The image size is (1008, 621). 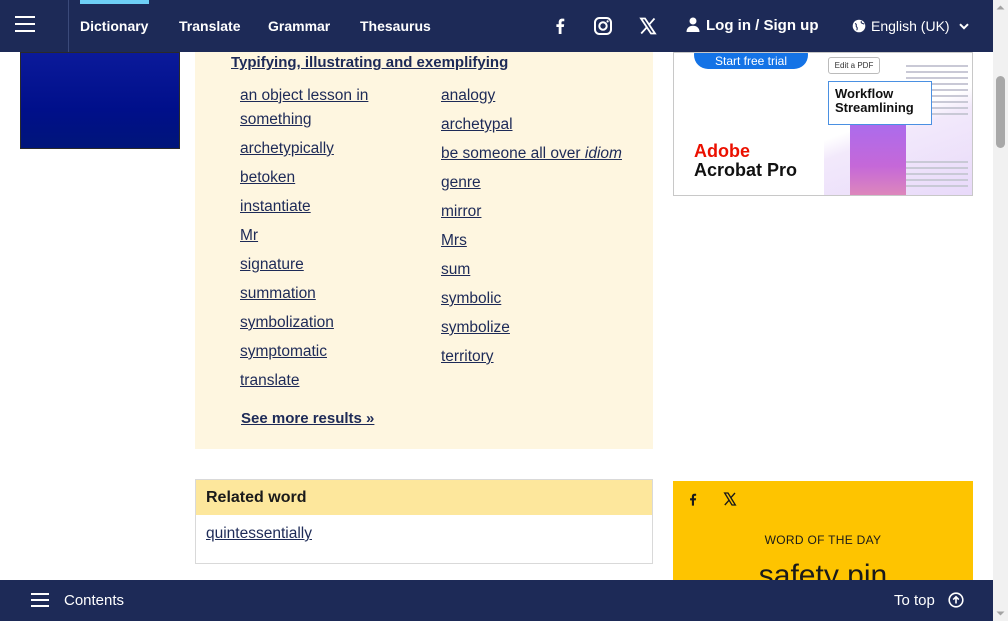 What do you see at coordinates (335, 381) in the screenshot?
I see `synonym-link: translate` at bounding box center [335, 381].